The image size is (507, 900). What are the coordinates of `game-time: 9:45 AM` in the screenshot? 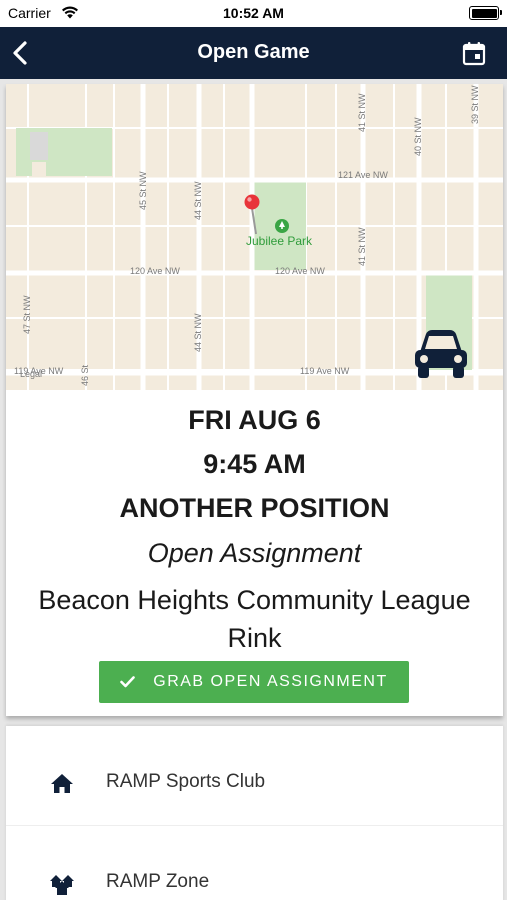 It's located at (254, 464).